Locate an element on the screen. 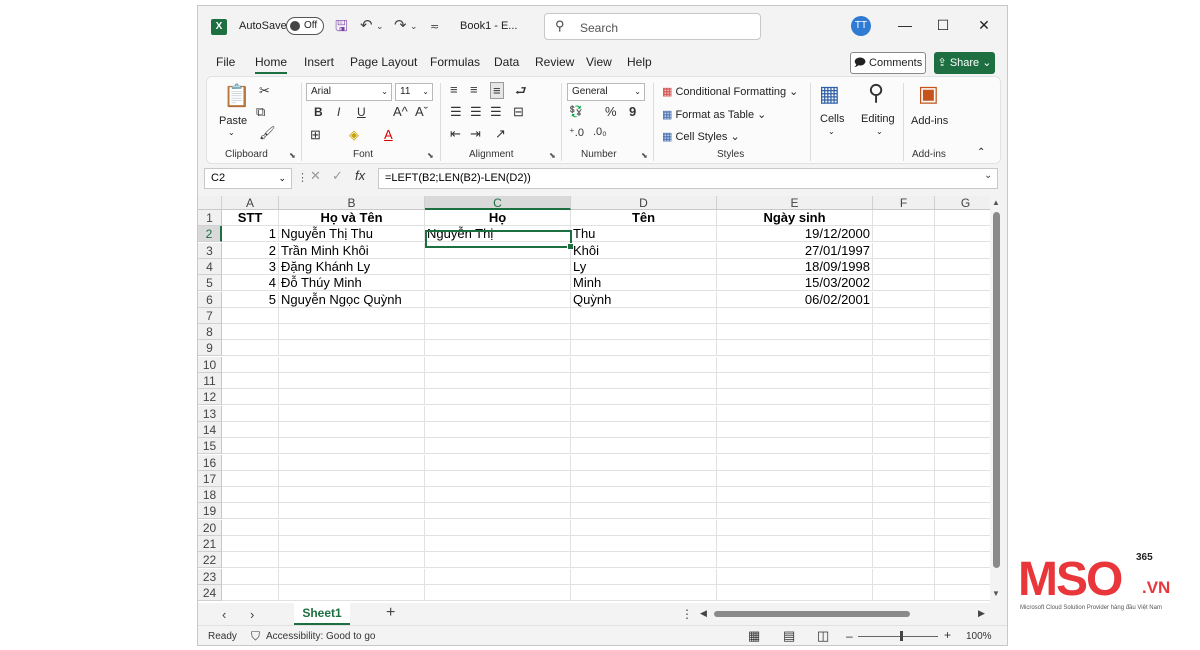  paste-label: Paste is located at coordinates (233, 121).